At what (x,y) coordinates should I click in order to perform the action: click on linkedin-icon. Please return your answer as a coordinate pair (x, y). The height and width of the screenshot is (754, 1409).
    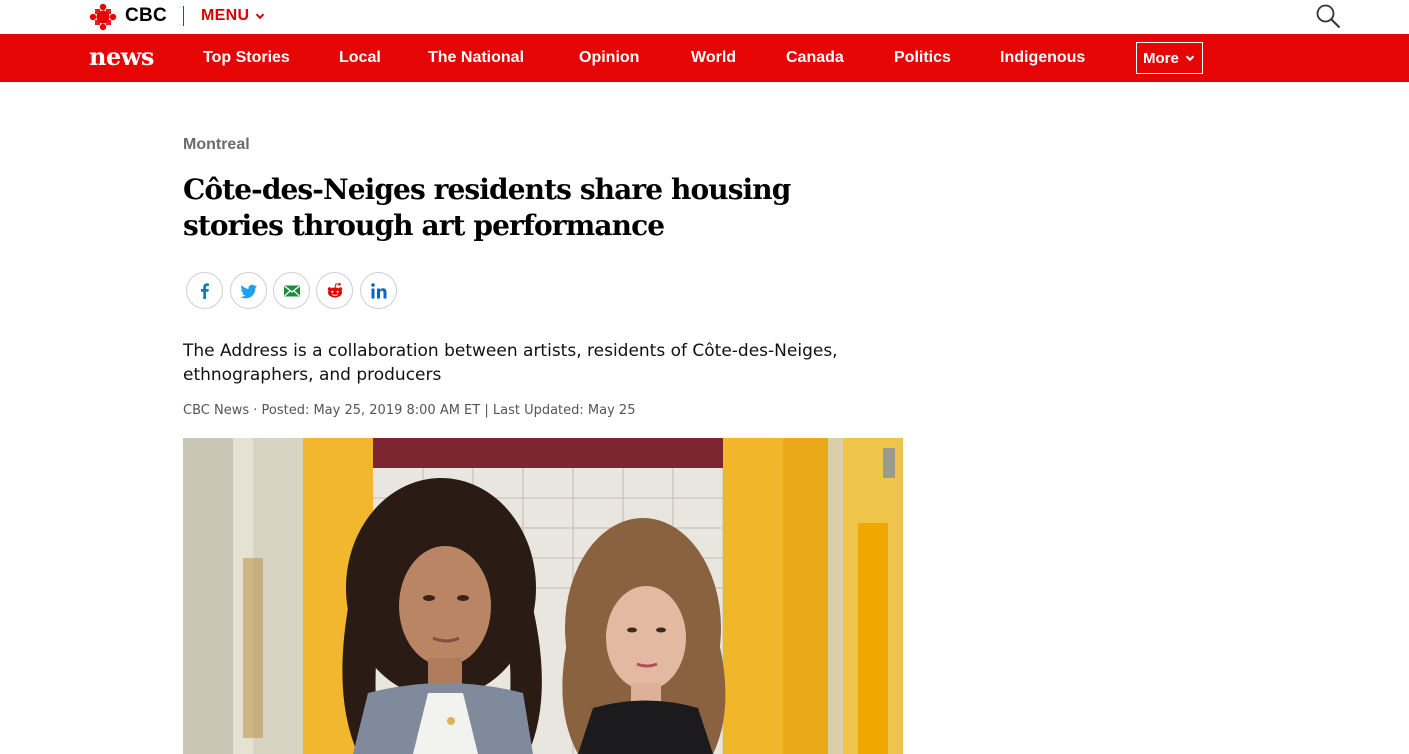
    Looking at the image, I should click on (378, 290).